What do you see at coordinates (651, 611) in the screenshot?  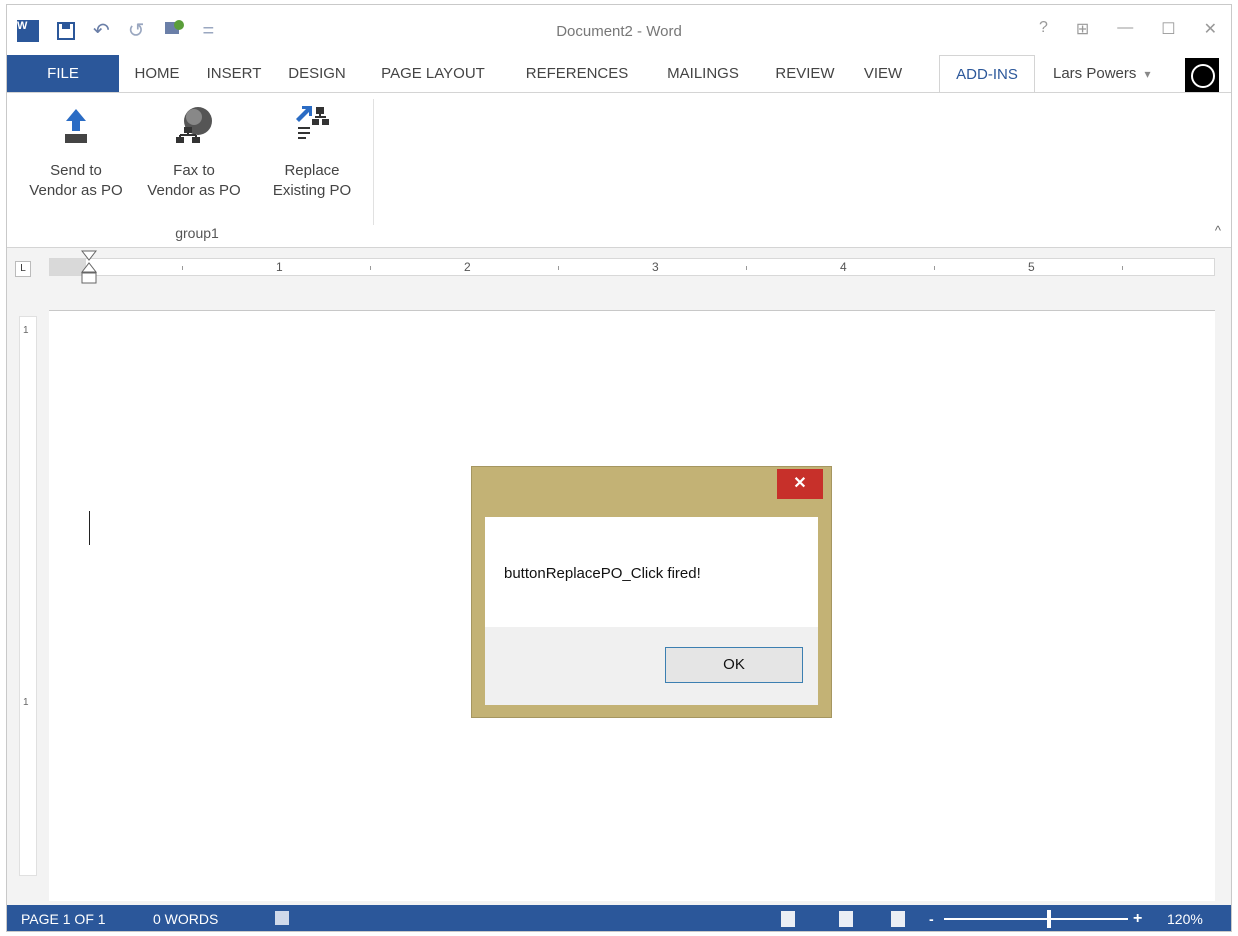 I see `dialog-body: buttonReplacePO_Click fired! OK` at bounding box center [651, 611].